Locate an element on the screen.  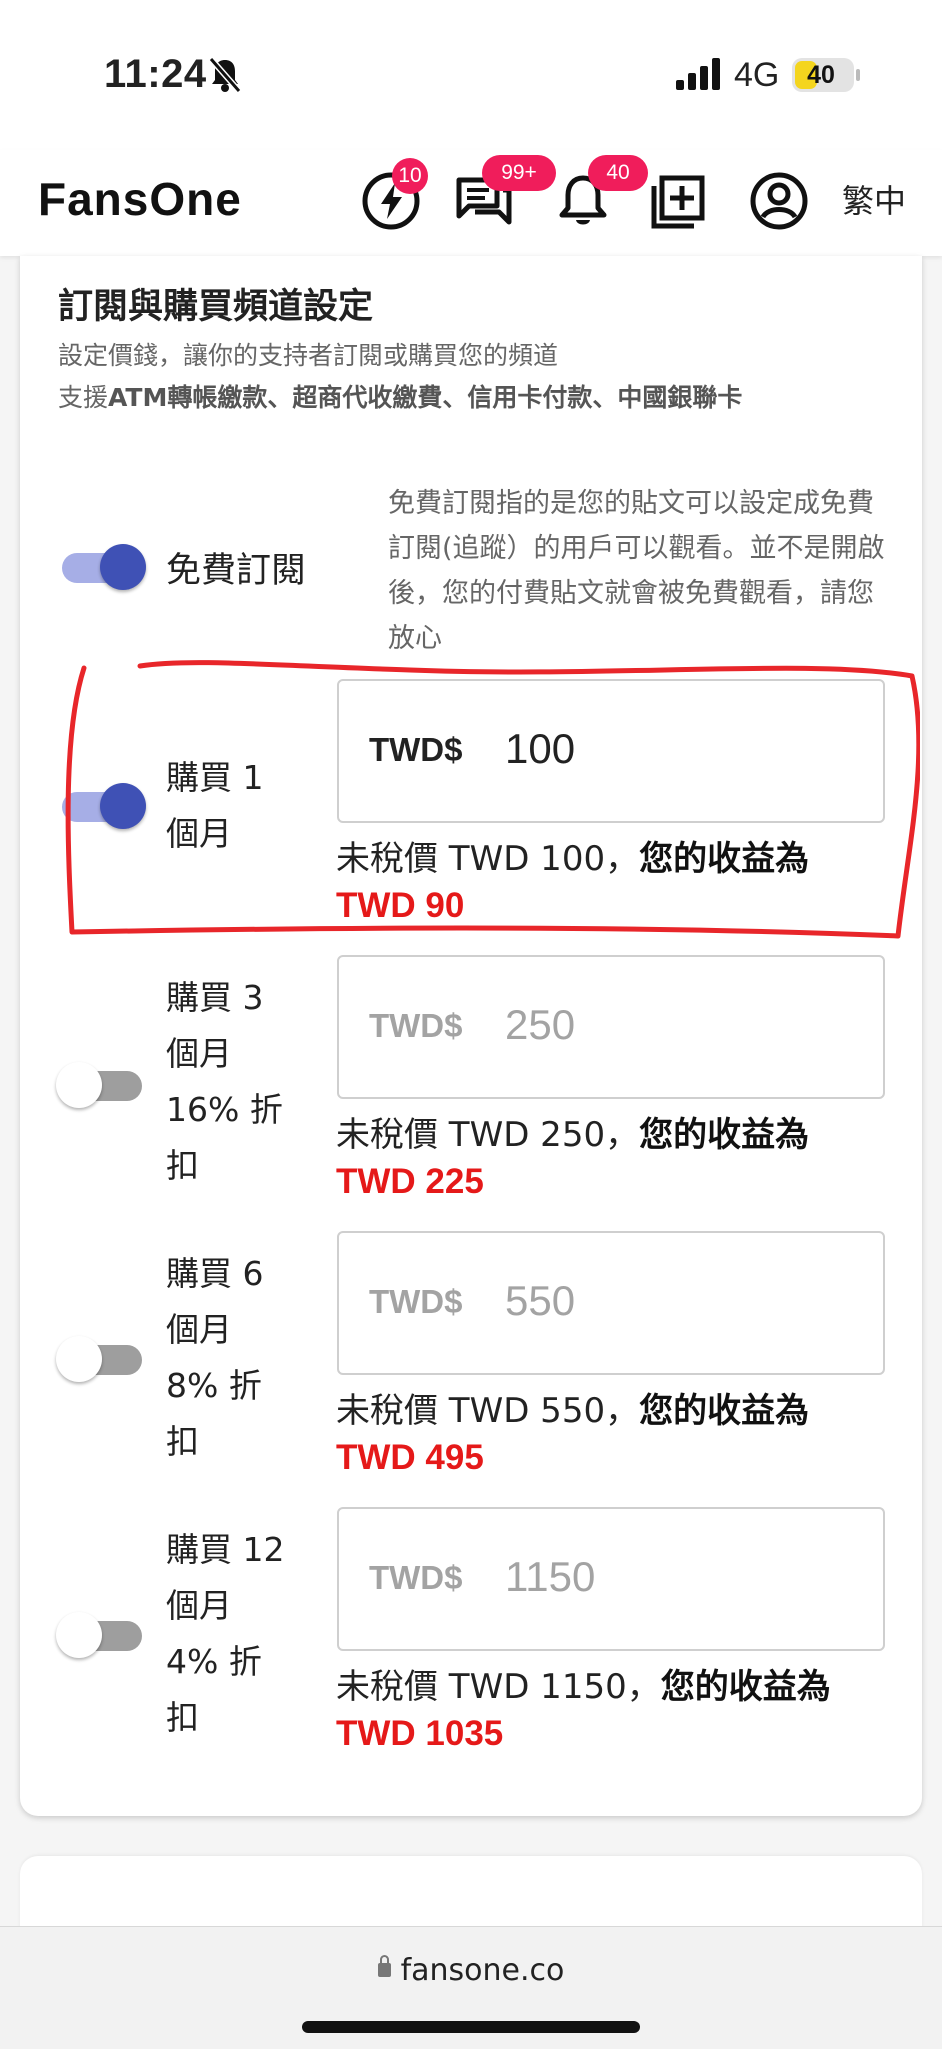
plan-3-month-earnings: TWD 225 is located at coordinates (410, 1181).